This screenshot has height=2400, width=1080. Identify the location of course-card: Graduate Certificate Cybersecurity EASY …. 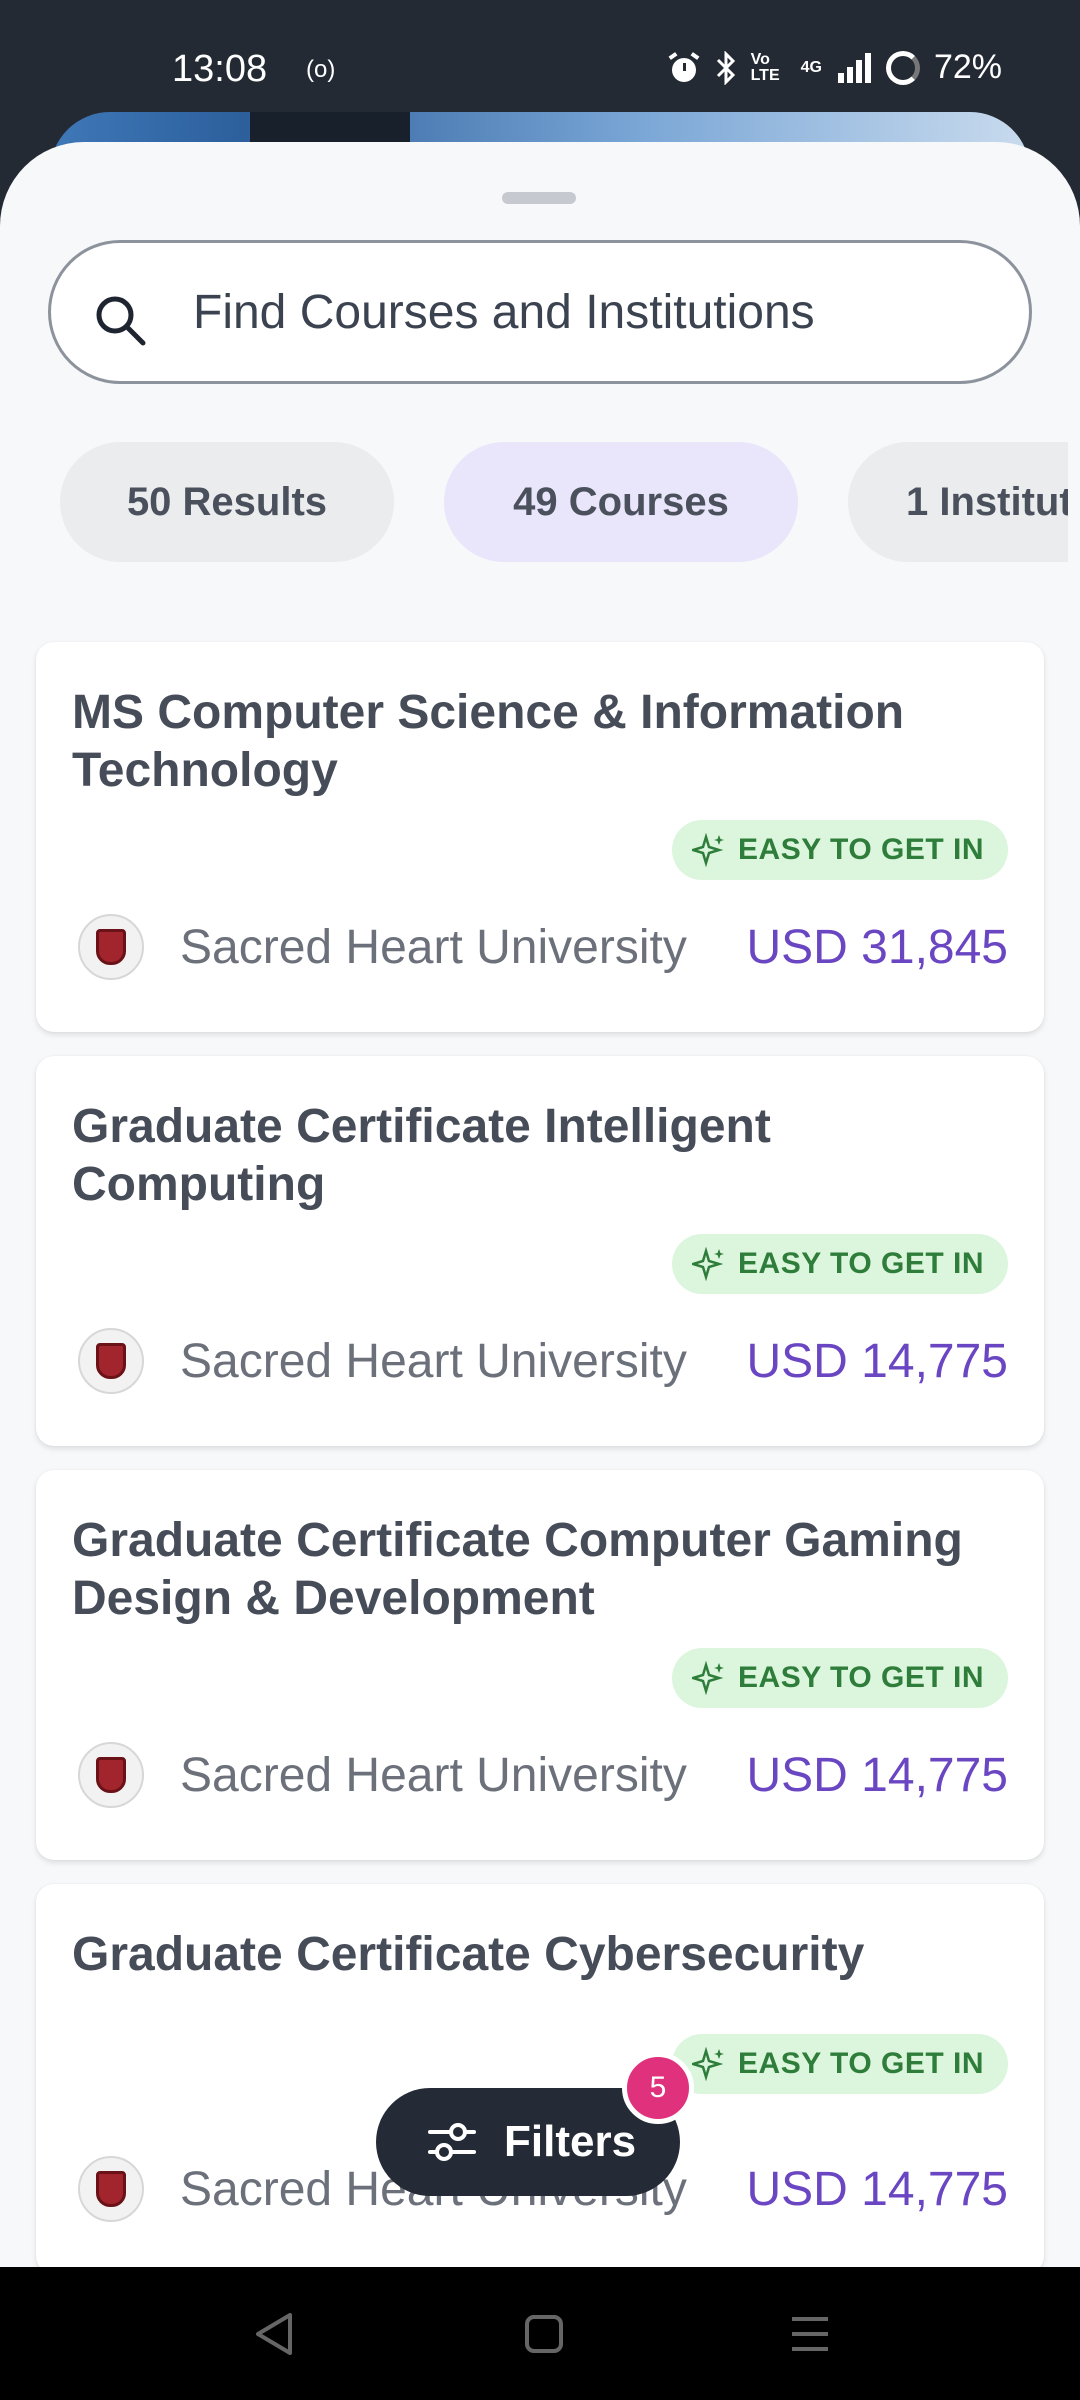
(540, 2075).